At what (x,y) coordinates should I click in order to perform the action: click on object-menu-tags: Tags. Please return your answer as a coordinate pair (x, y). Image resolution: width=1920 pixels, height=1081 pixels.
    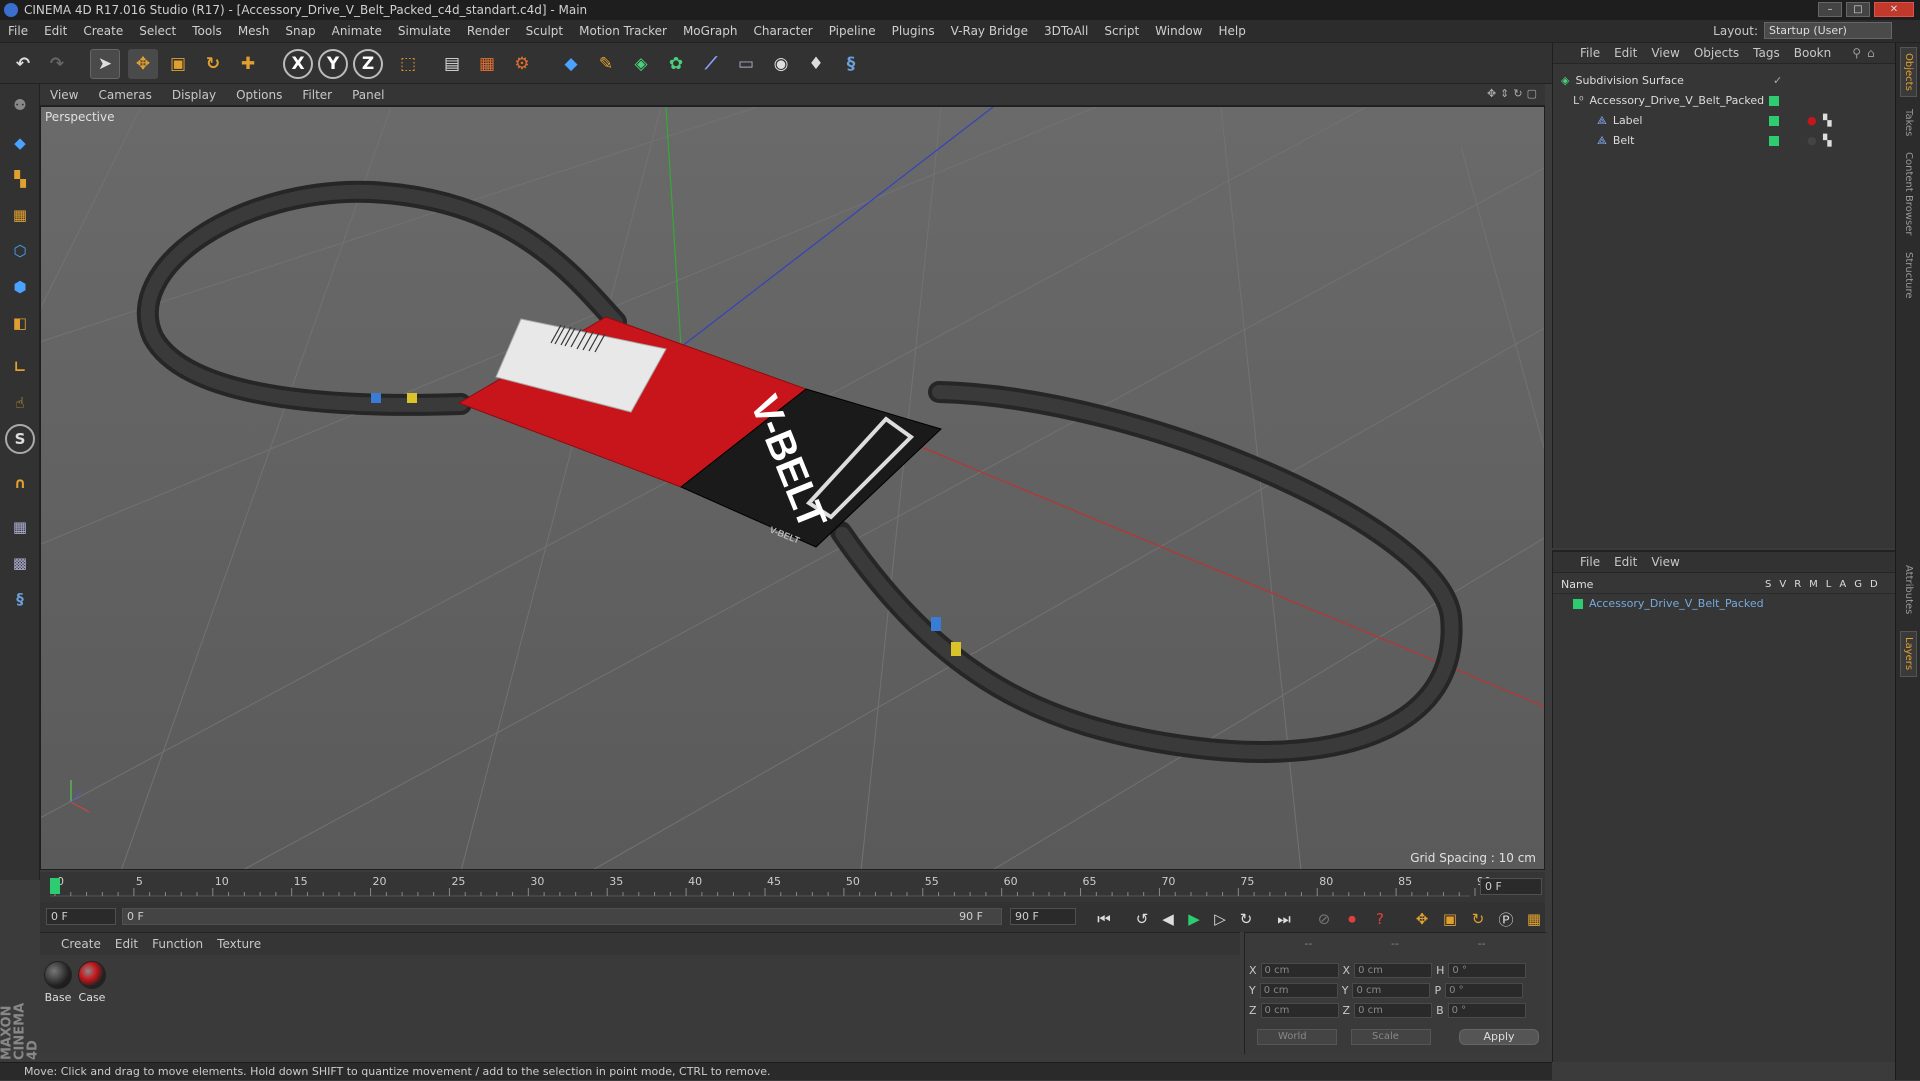
    Looking at the image, I should click on (1766, 53).